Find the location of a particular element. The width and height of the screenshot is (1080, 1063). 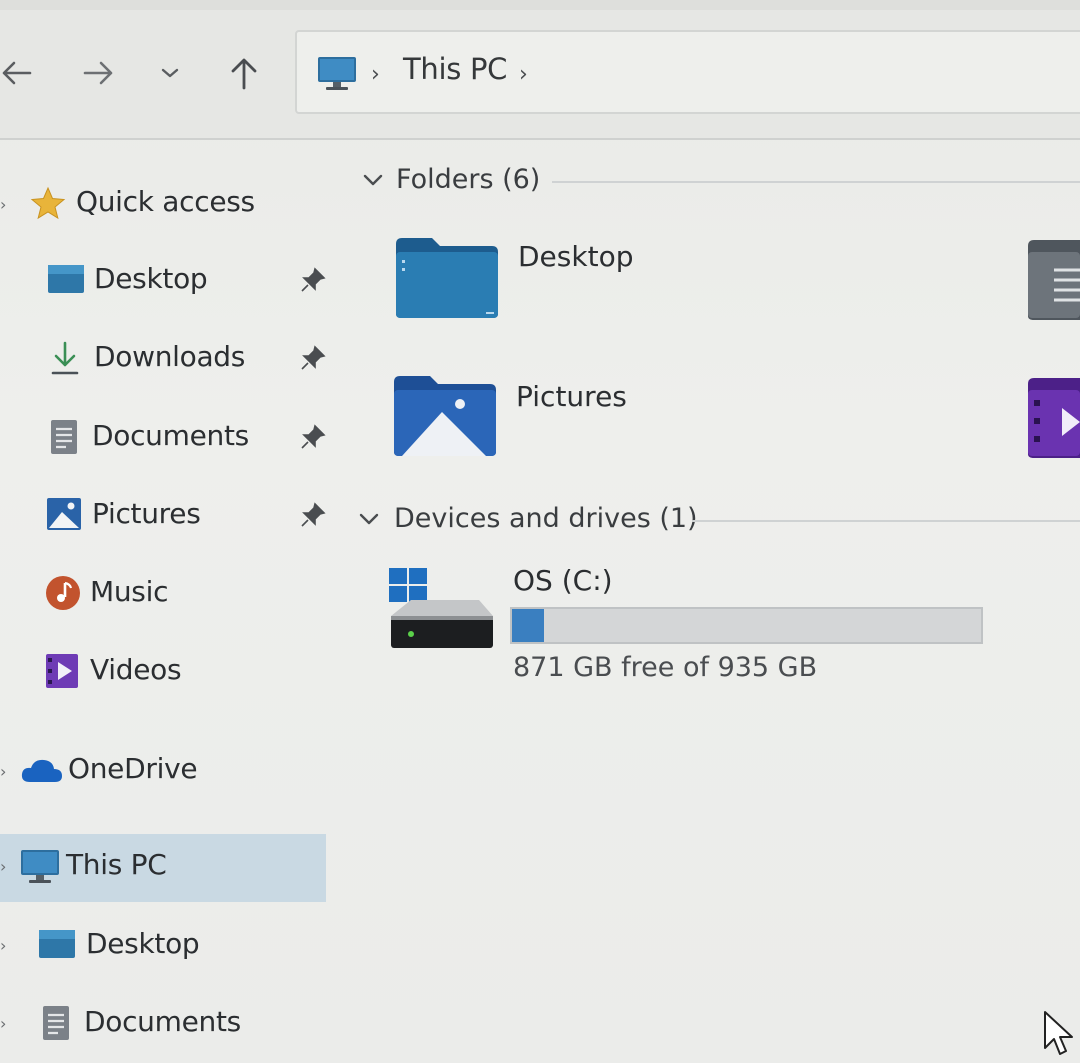

sidebar-item-music: Music is located at coordinates (150, 593).